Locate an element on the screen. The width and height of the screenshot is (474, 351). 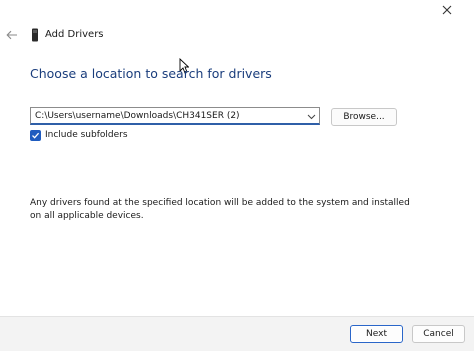
back-arrow-icon is located at coordinates (11, 35).